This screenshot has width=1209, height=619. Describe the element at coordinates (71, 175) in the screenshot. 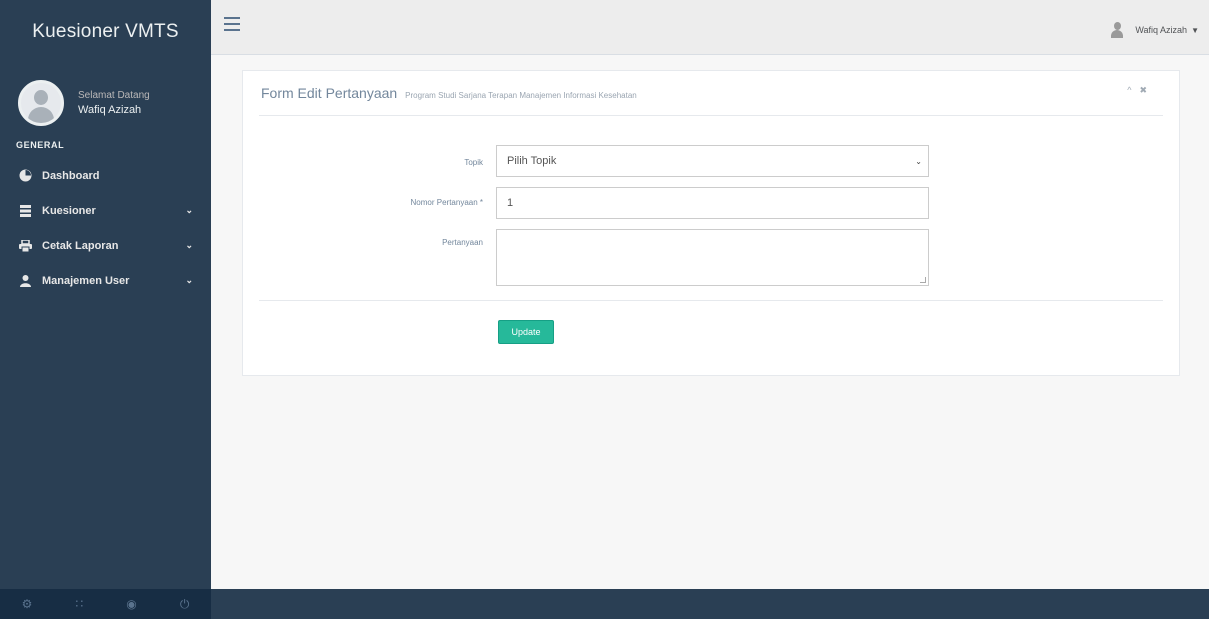

I see `sidebar-item-label: Dashboard` at that location.